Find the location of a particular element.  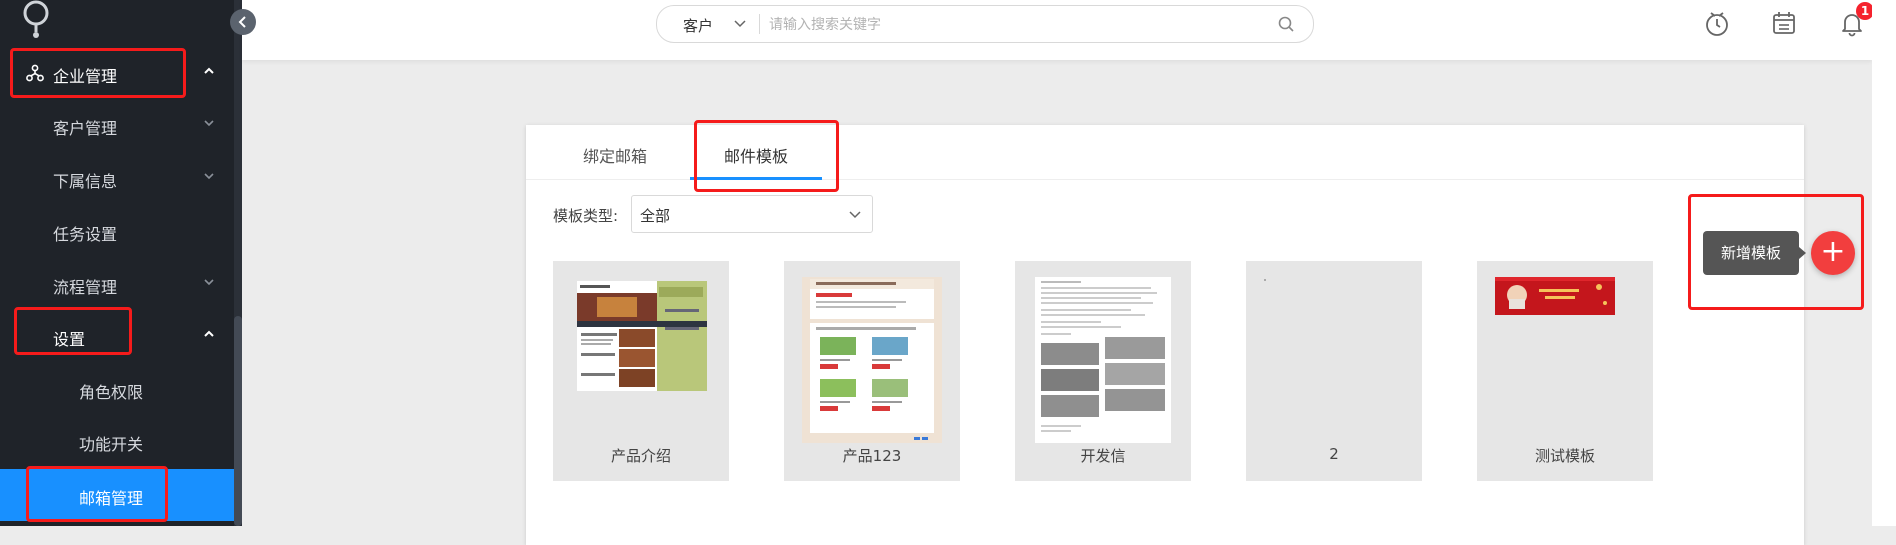

highlight-mail-templates-tab is located at coordinates (766, 156).